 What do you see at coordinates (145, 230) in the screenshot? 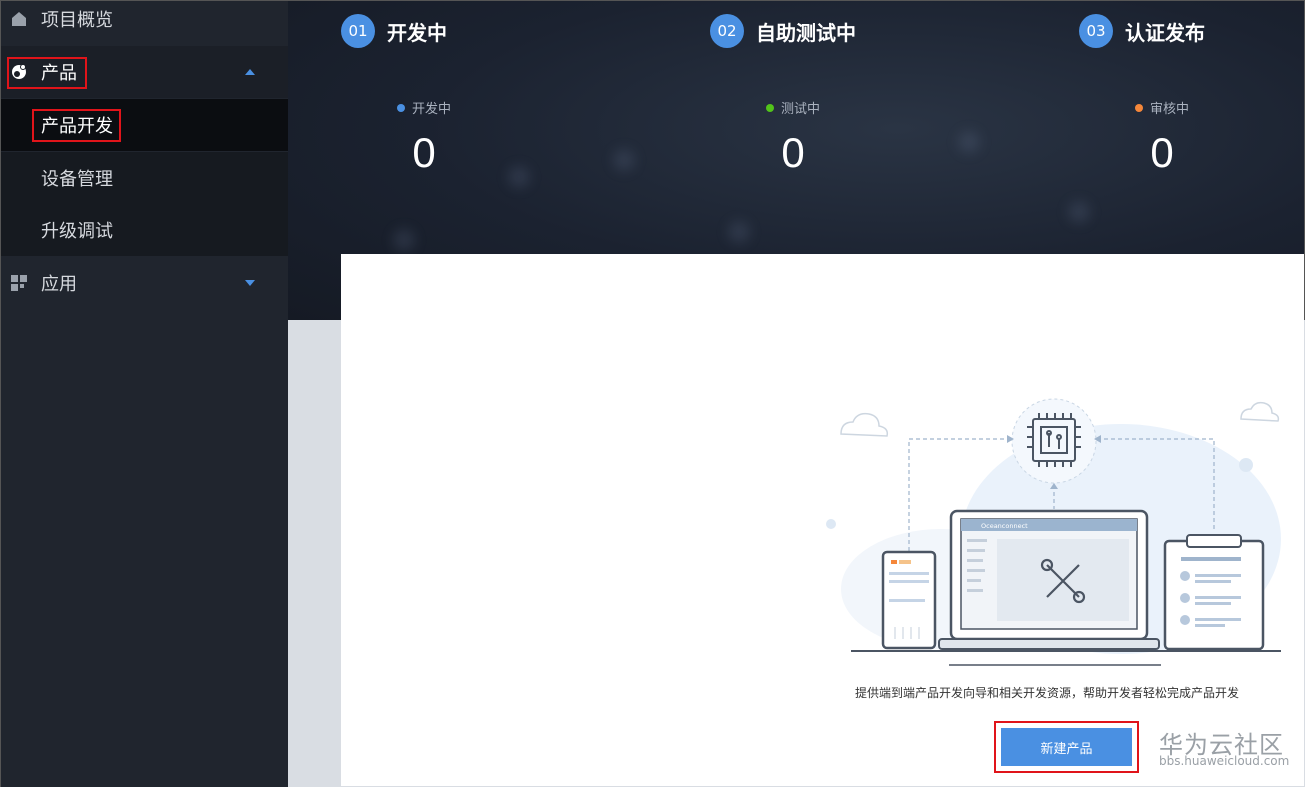
I see `sidebar-item-upgrade-debug: 升级调试` at bounding box center [145, 230].